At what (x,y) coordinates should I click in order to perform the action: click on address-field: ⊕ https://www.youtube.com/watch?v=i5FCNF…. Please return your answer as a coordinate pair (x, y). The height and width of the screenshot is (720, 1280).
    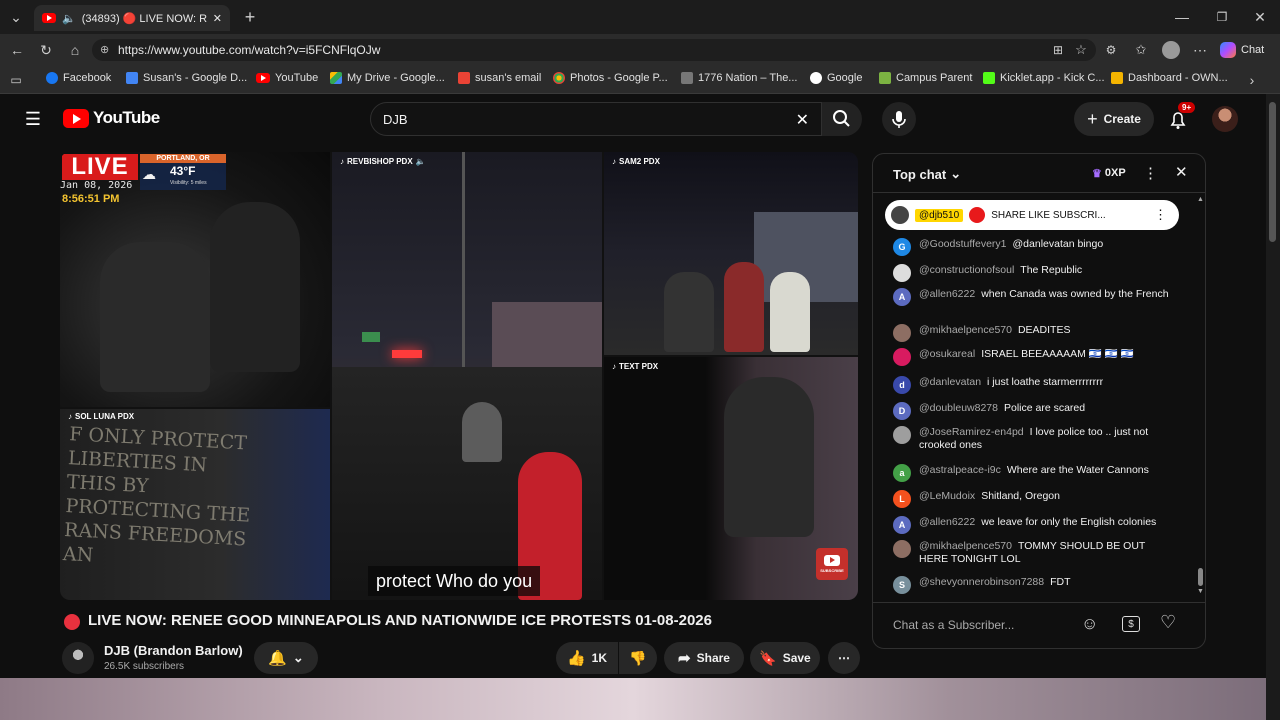
    Looking at the image, I should click on (594, 50).